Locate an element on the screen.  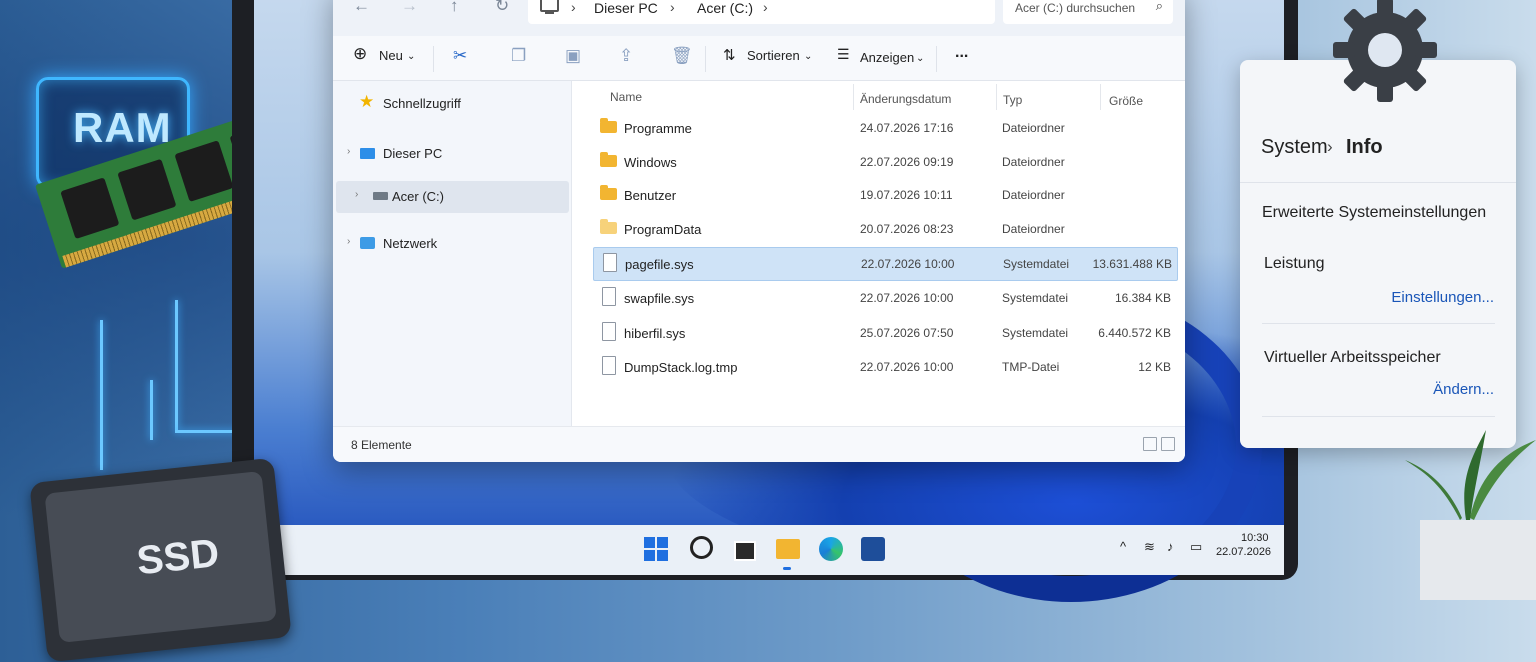
sidebar-item-label: Schnellzugriff is located at coordinates (422, 103).